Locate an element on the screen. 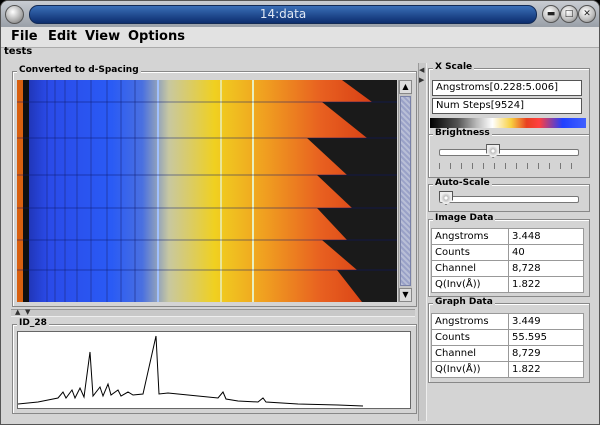  scroll-down-icon: ▼ is located at coordinates (405, 295).